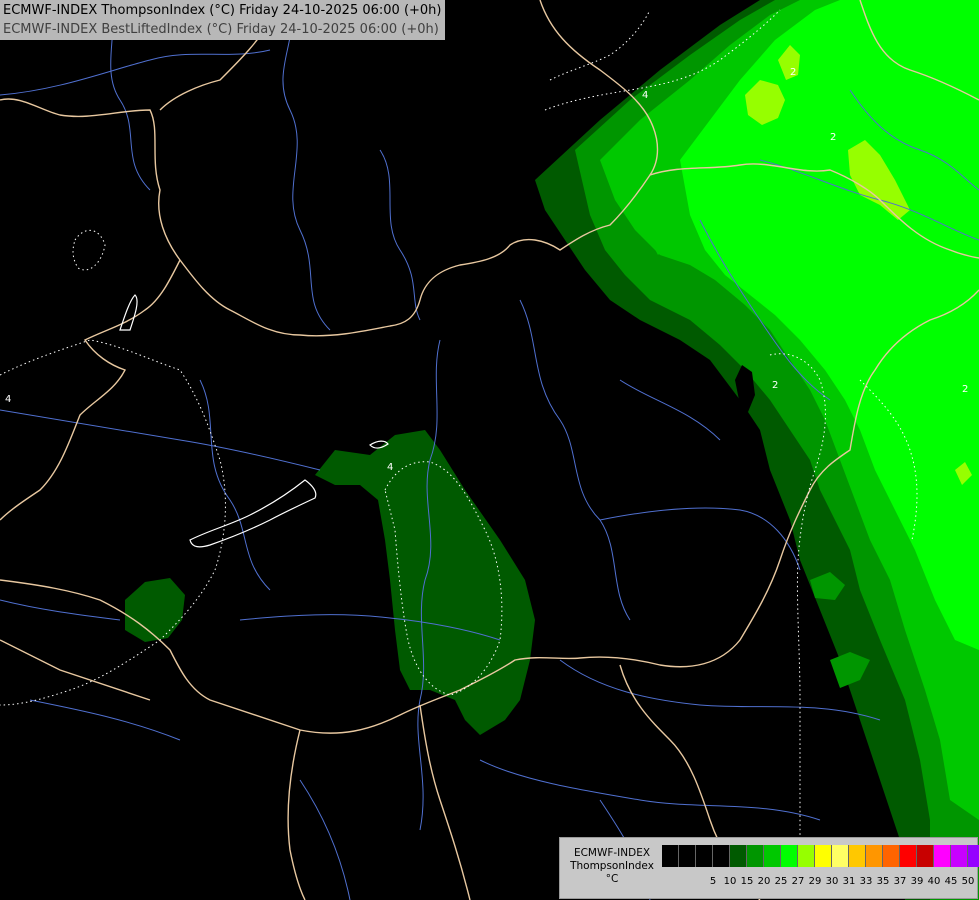 The image size is (979, 900). Describe the element at coordinates (832, 881) in the screenshot. I see `legend-tick-label: 30` at that location.